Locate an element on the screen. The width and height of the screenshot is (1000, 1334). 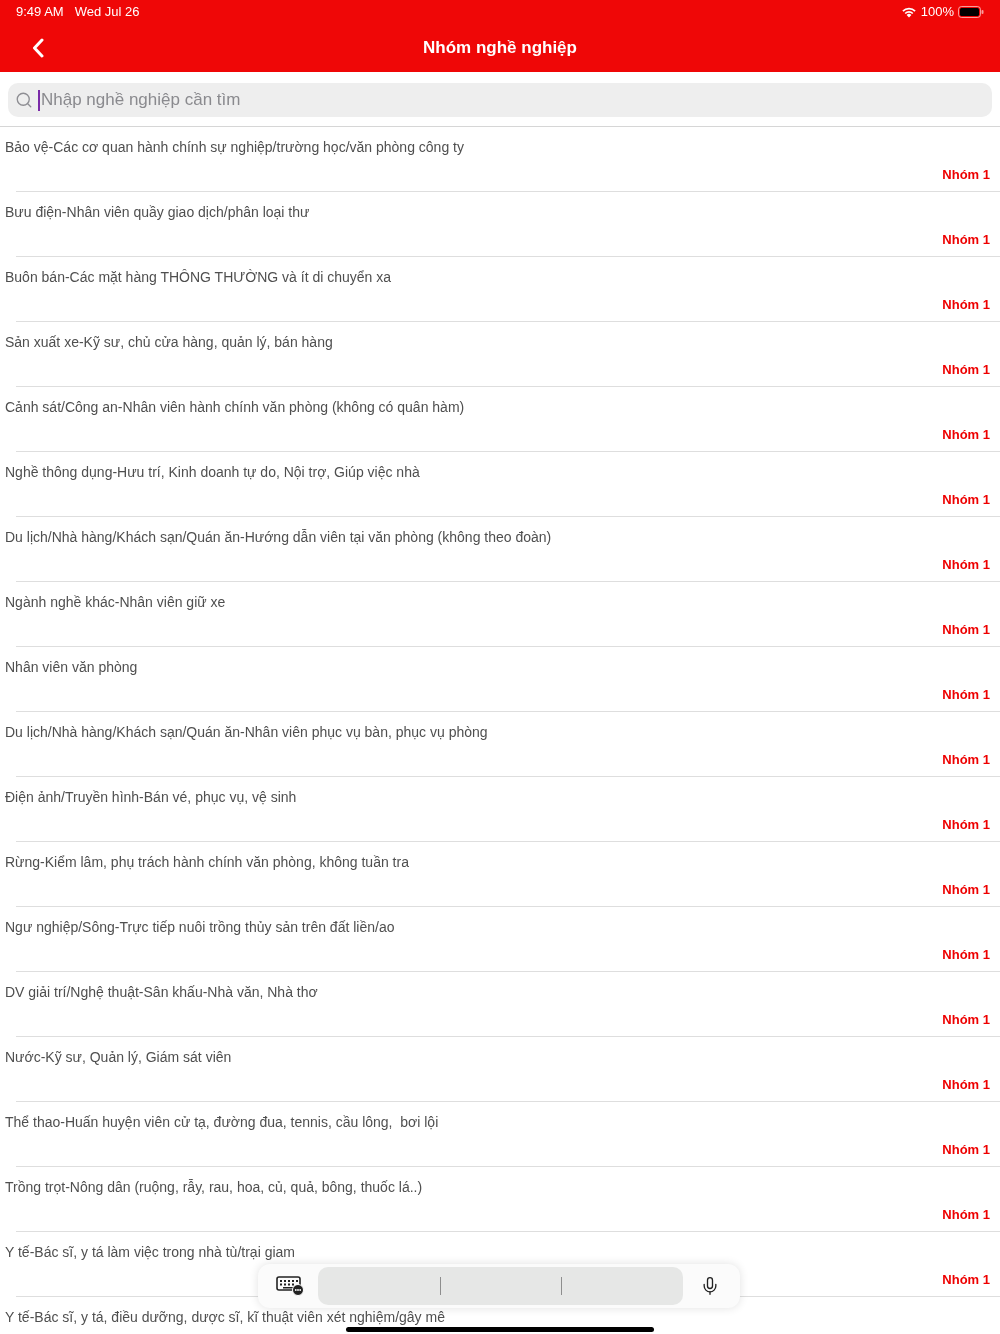
occupation-name: Rừng-Kiểm lâm, phụ trách hành chính văn phòng, không tuần tra is located at coordinates (204, 862).